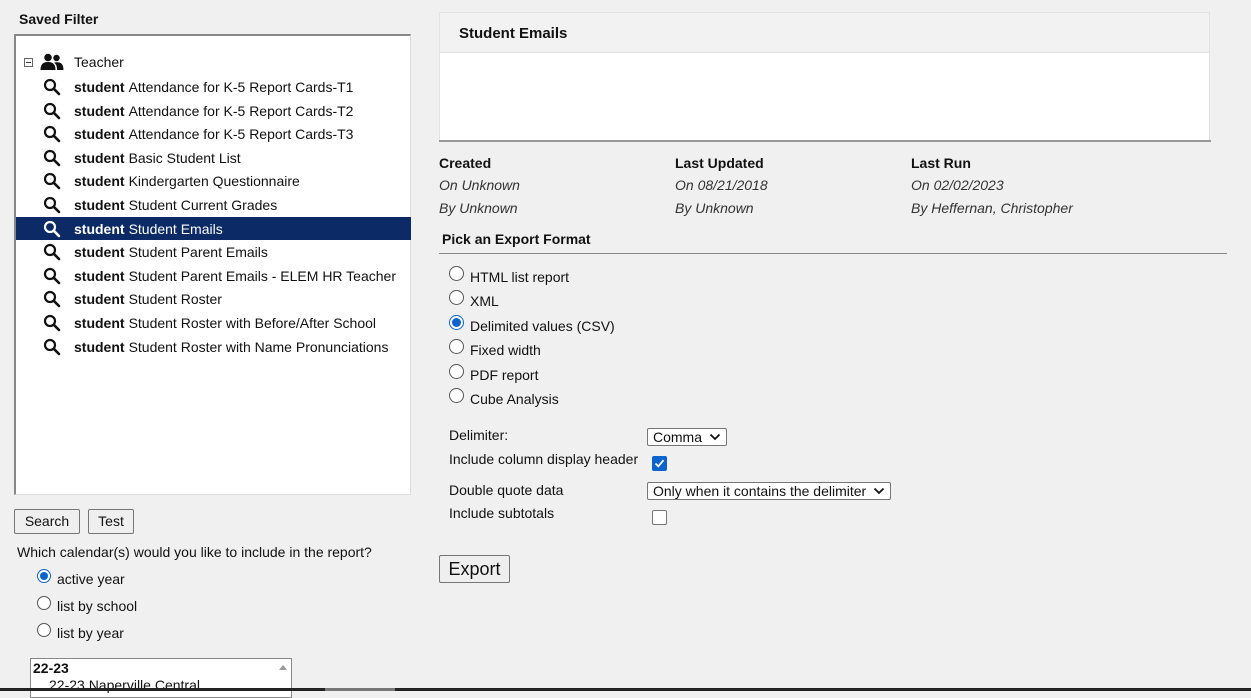  Describe the element at coordinates (513, 33) in the screenshot. I see `report-title: Student Emails` at that location.